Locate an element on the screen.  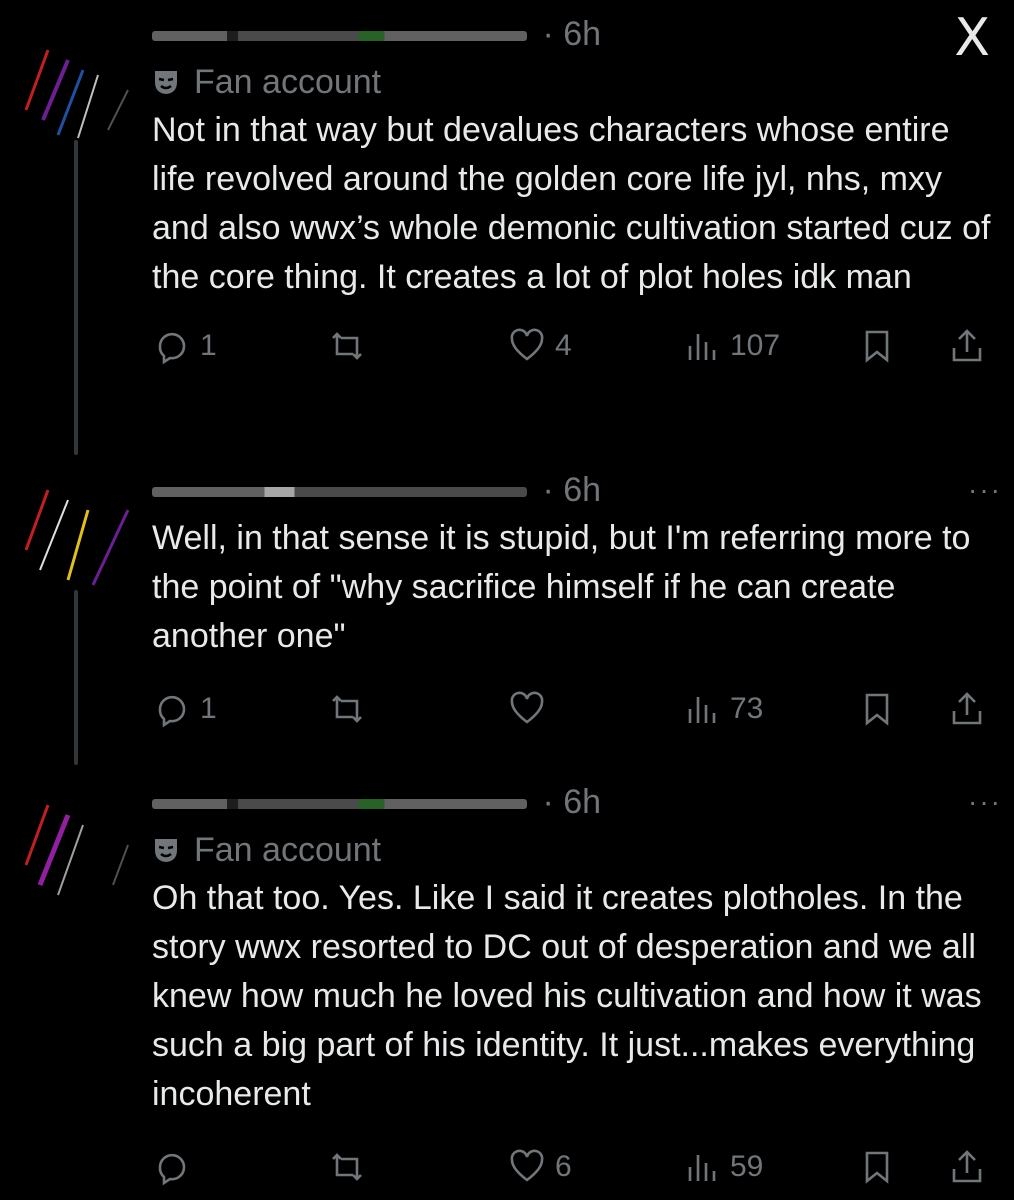
tweet-actions: 1 4 107 is located at coordinates (577, 351).